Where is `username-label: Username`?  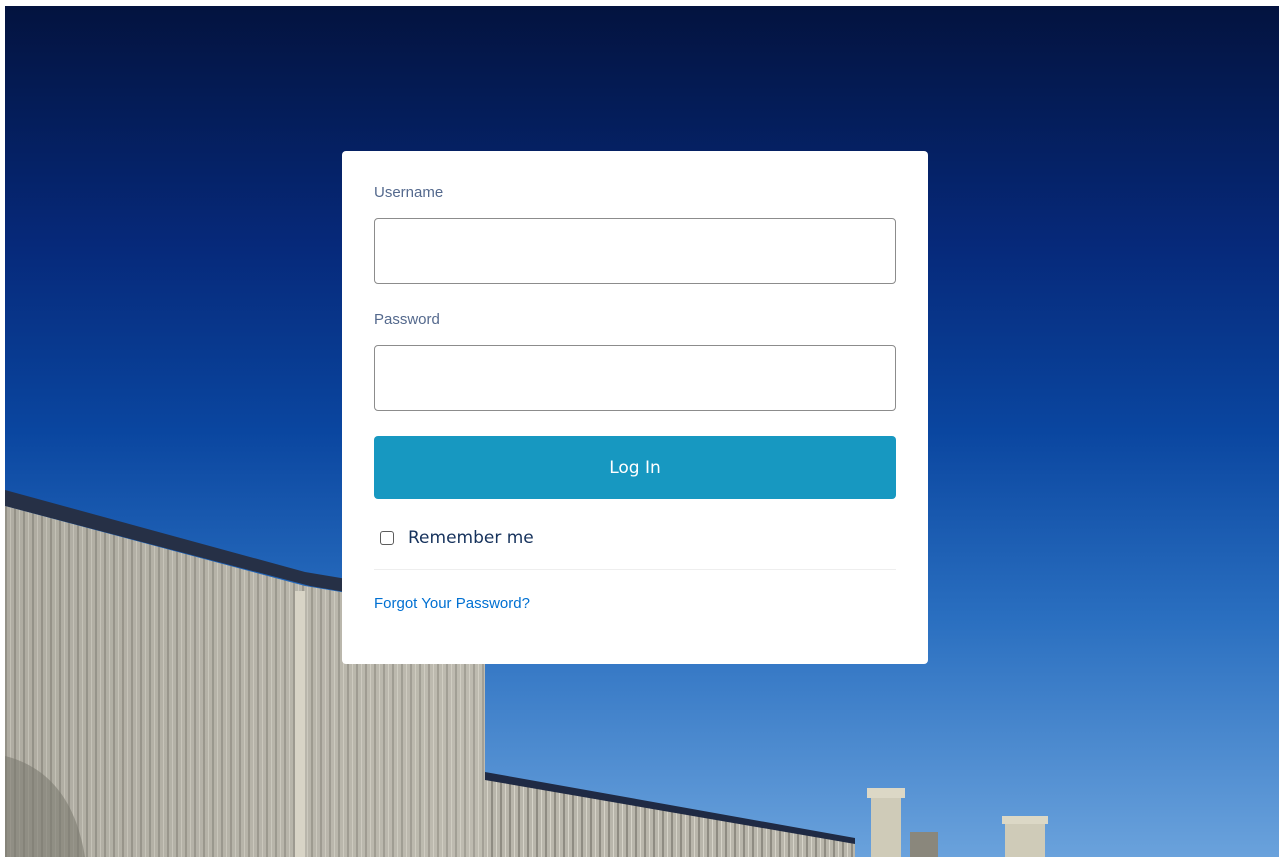
username-label: Username is located at coordinates (409, 192).